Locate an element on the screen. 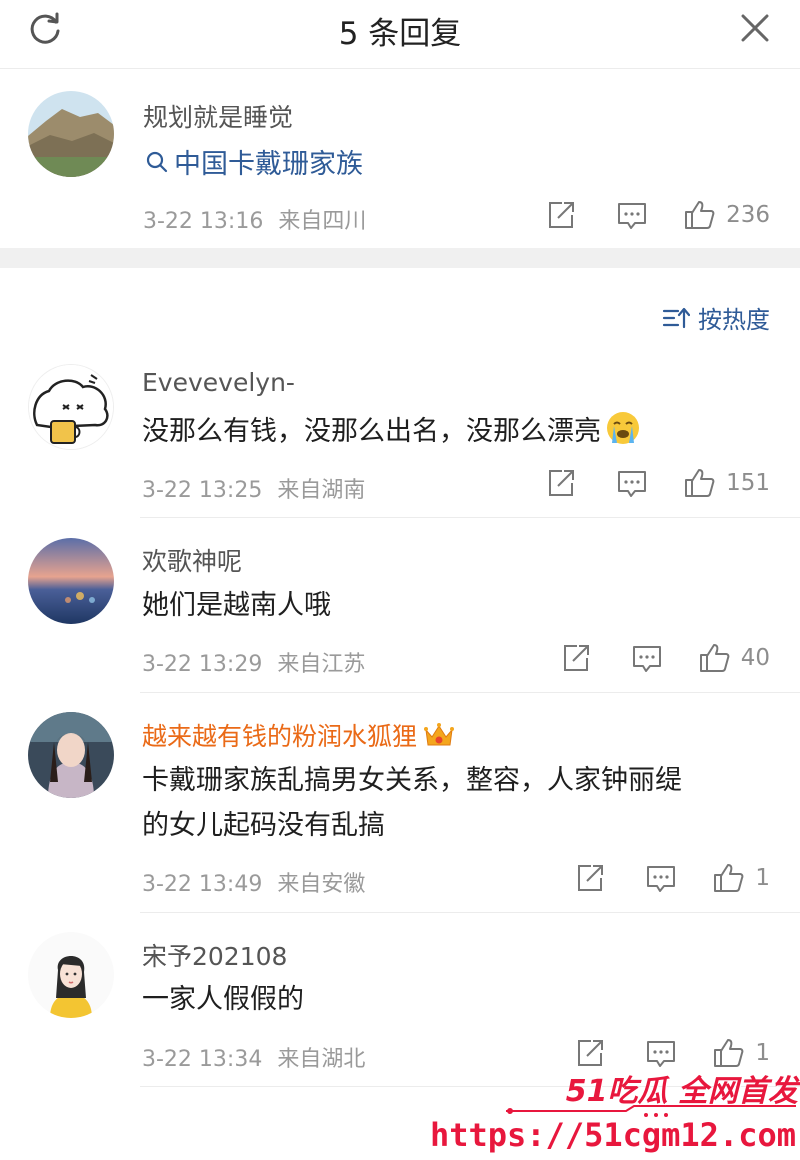 The image size is (800, 1160). comment-meta: 3-22 13:25 来自湖南 is located at coordinates (253, 488).